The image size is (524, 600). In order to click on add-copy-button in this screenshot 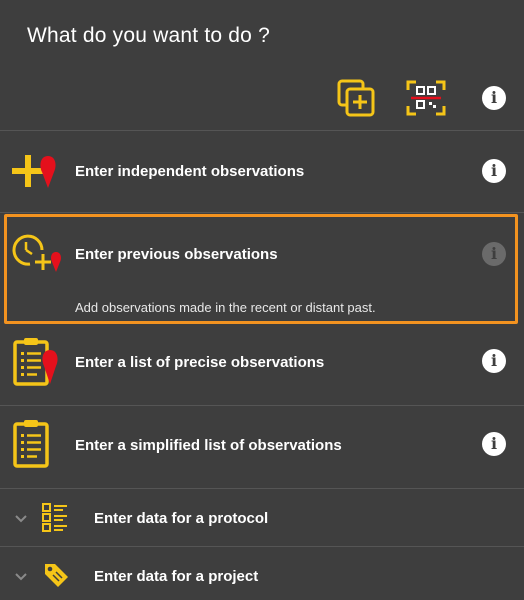, I will do `click(356, 98)`.